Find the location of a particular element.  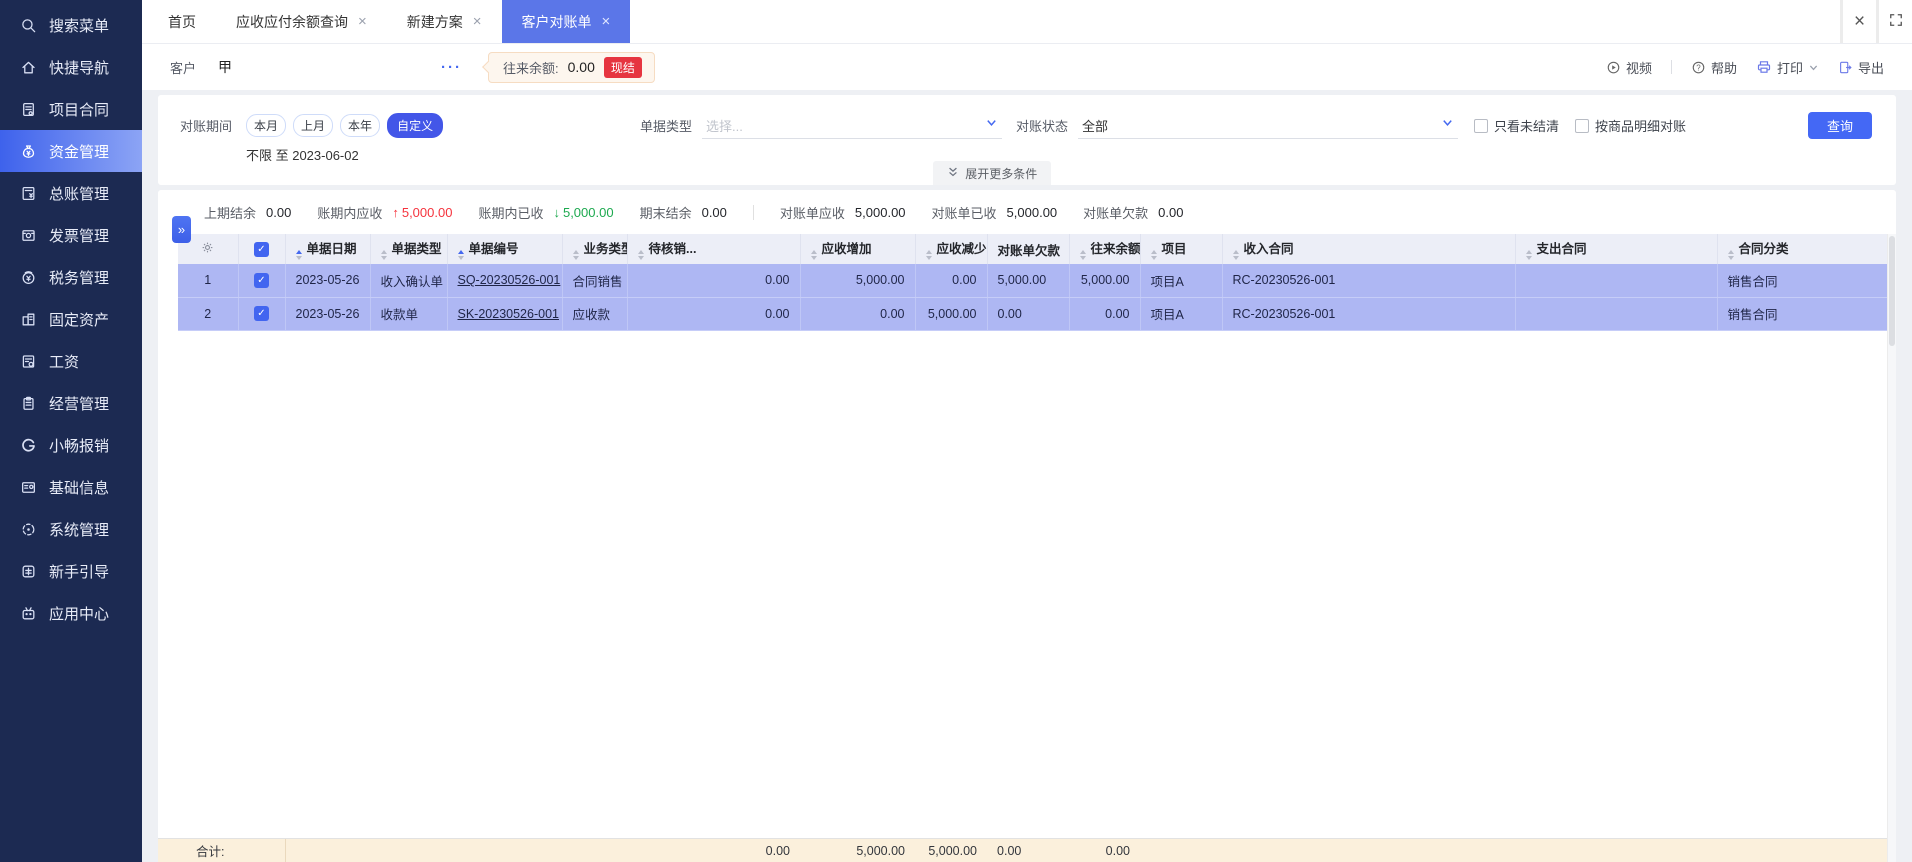

sidebar-item-guide: 新手引导 is located at coordinates (71, 571).